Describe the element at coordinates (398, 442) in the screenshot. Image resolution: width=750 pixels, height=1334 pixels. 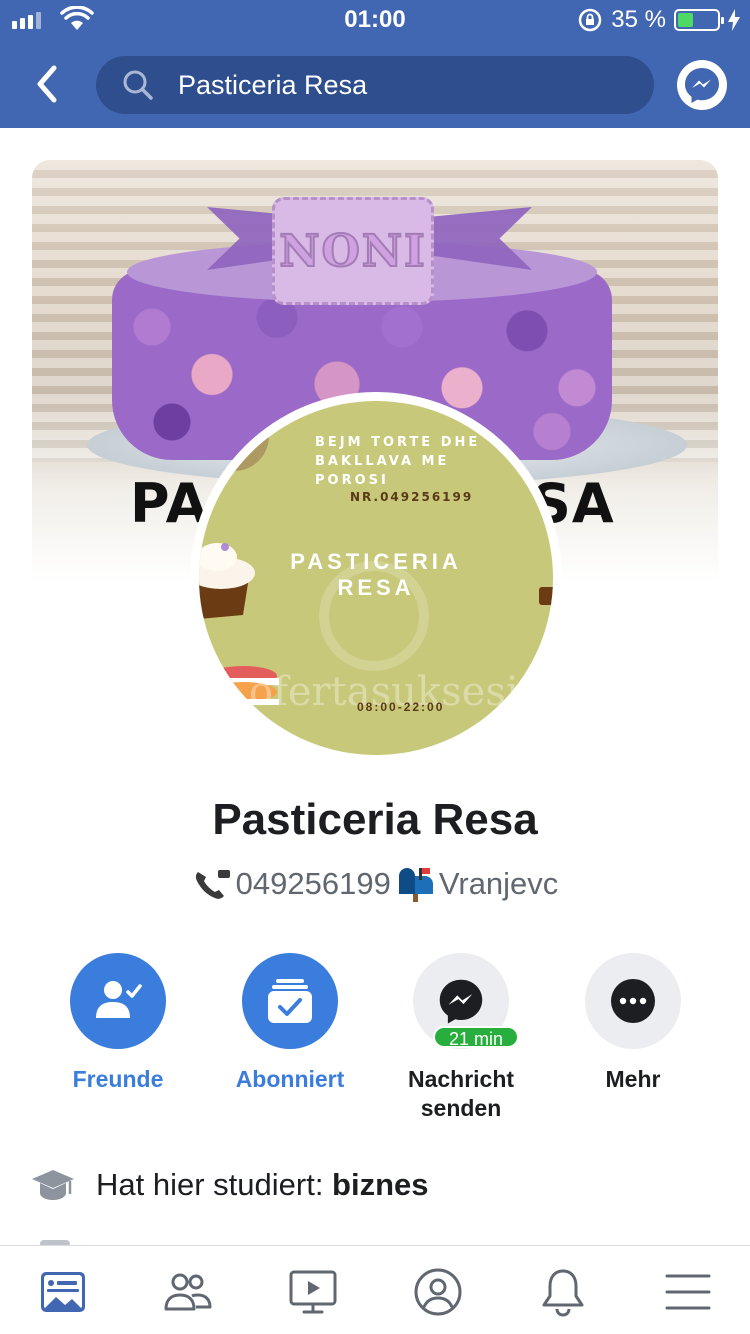
I see `avatar-text-line1: BEJM TORTE DHE` at that location.